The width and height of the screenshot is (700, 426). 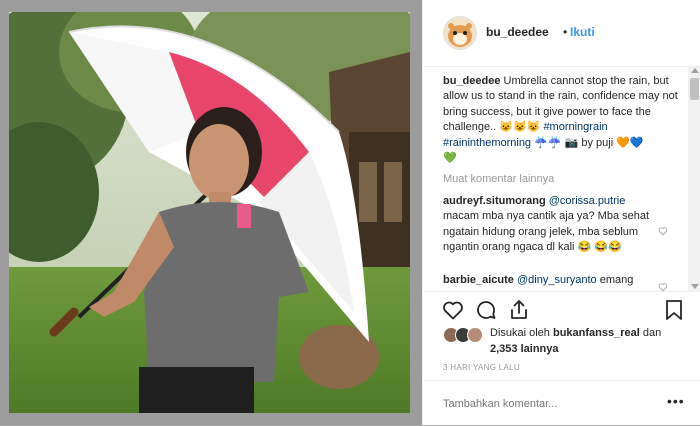 What do you see at coordinates (540, 349) in the screenshot?
I see `likes-suffix: lainnya` at bounding box center [540, 349].